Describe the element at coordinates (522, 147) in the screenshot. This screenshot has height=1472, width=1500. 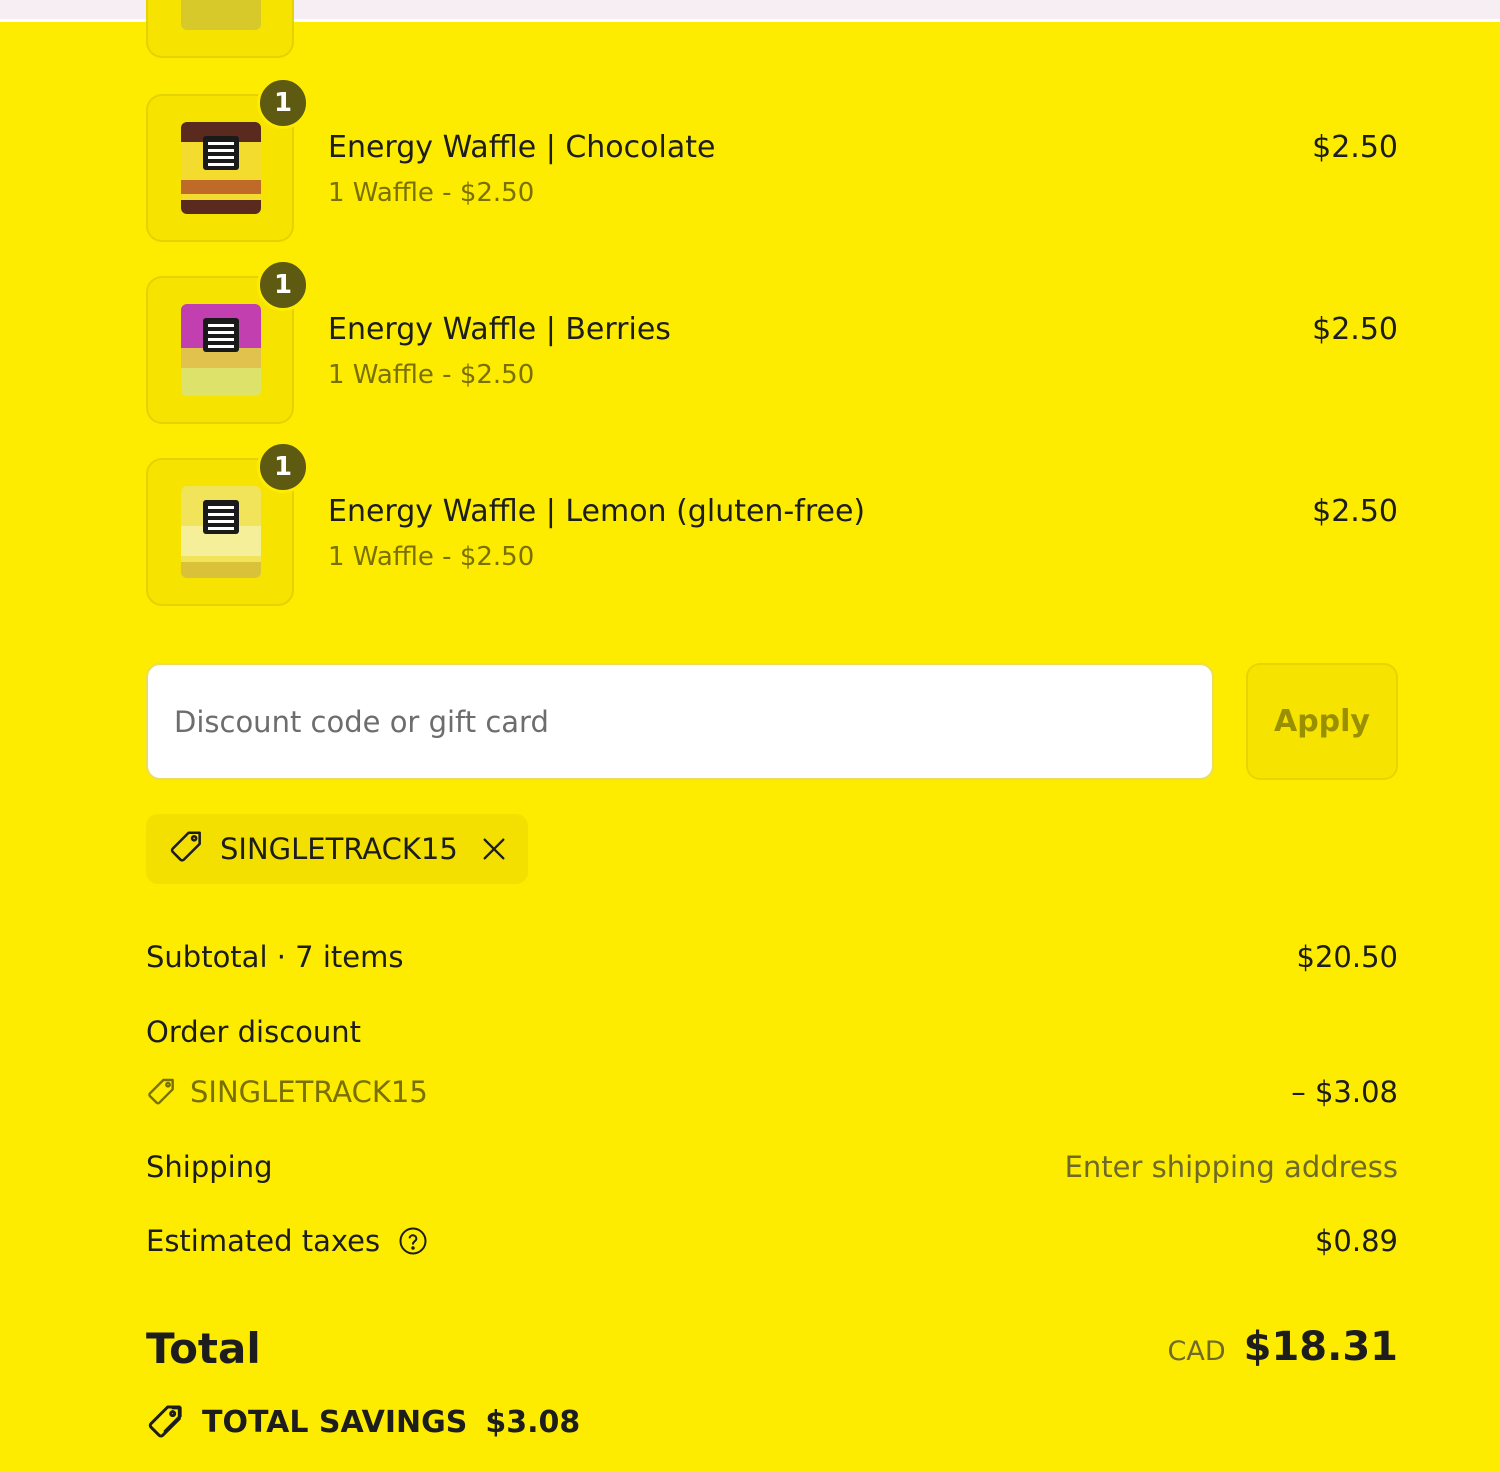
I see `item-title: Energy Waffle | Chocolate` at that location.